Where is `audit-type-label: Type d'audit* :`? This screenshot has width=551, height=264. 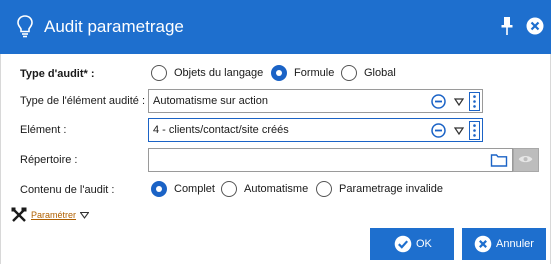 audit-type-label: Type d'audit* : is located at coordinates (57, 74).